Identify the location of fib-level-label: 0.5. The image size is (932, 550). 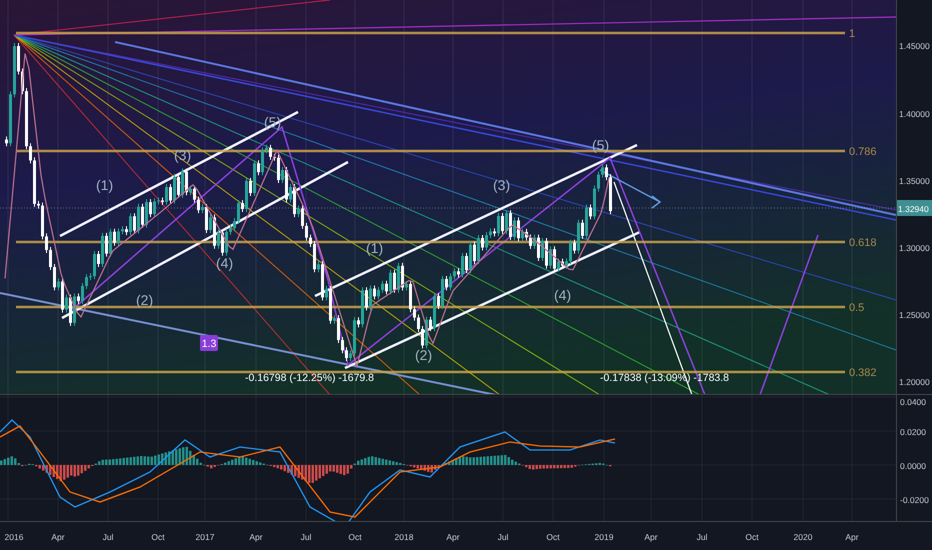
(856, 308).